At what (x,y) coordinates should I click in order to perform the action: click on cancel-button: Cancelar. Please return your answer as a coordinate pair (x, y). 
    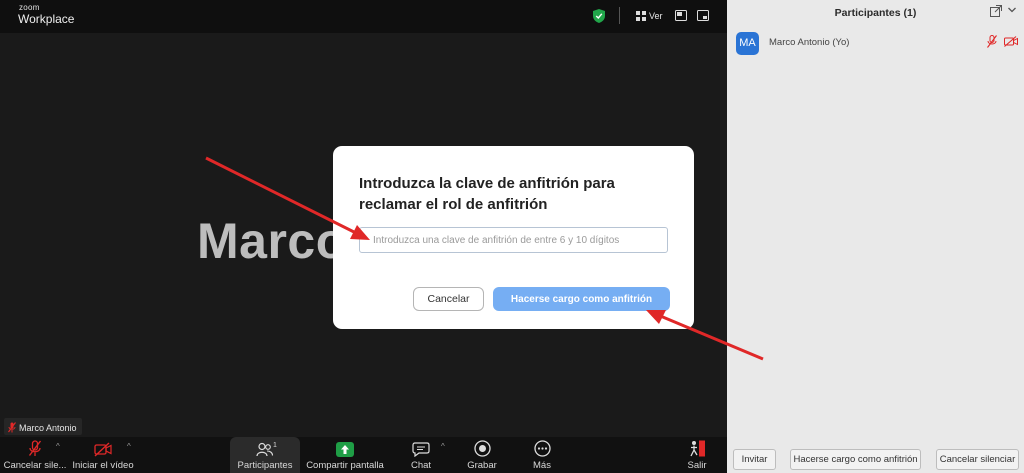
    Looking at the image, I should click on (448, 299).